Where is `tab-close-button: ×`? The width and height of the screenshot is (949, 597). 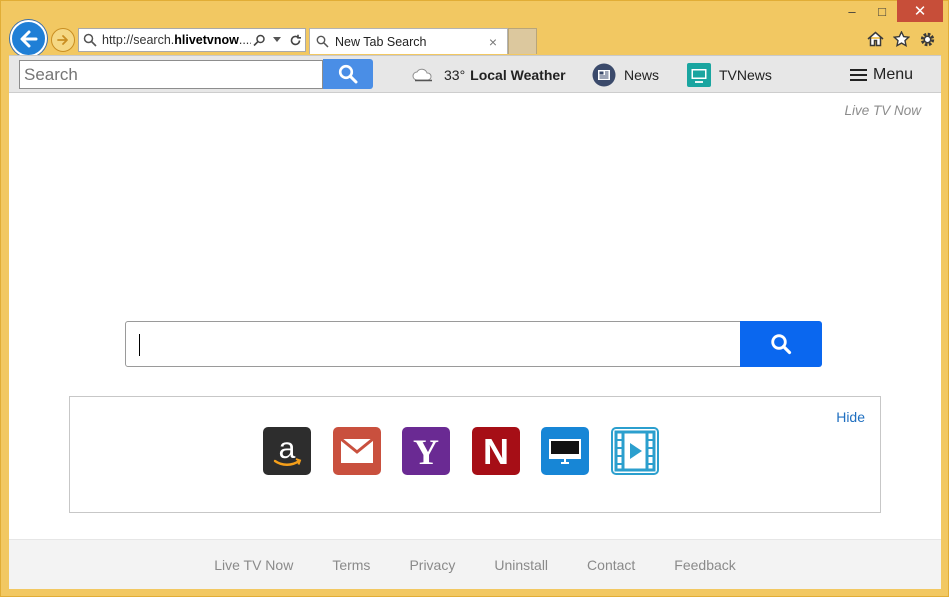 tab-close-button: × is located at coordinates (493, 42).